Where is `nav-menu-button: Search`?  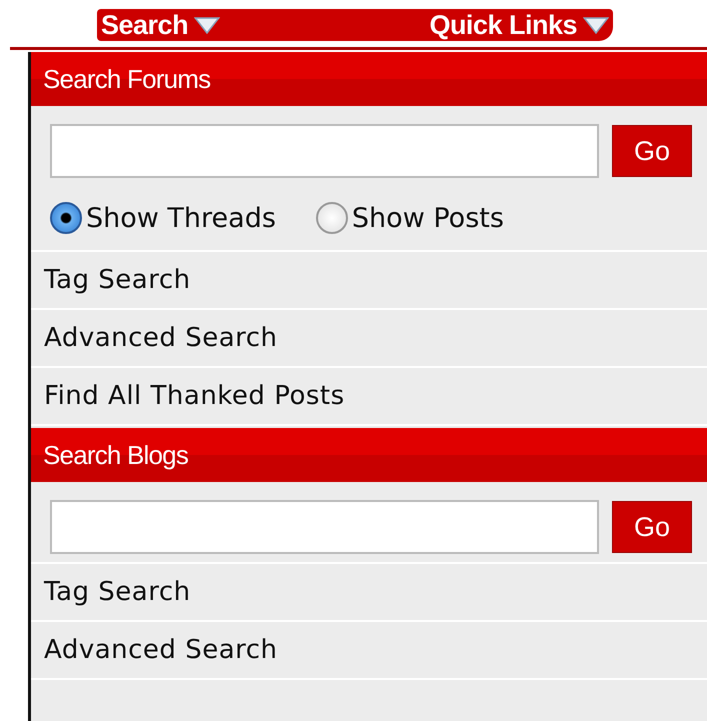
nav-menu-button: Search is located at coordinates (160, 25).